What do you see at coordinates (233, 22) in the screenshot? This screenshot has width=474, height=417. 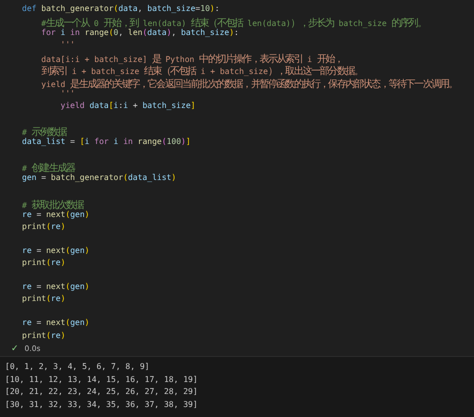 I see `code-line: #生成一个从 0 开始，到 len(data) 结束（不包括 len(data)），步长为 batch_size 的序列。` at bounding box center [233, 22].